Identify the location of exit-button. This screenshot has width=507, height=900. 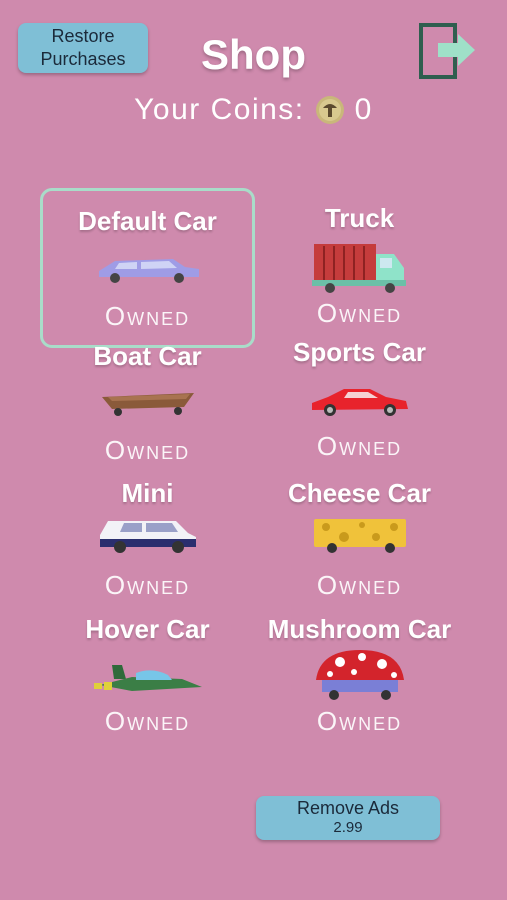
(447, 51).